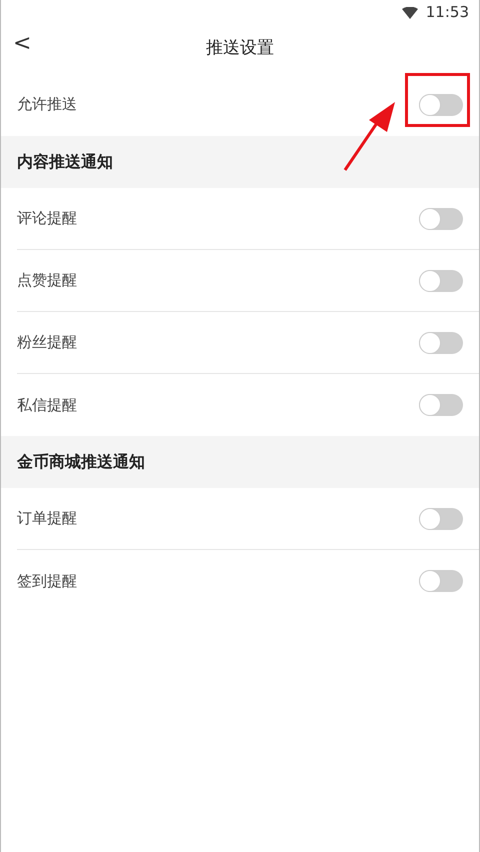  Describe the element at coordinates (47, 219) in the screenshot. I see `setting-label: 评论提醒` at that location.